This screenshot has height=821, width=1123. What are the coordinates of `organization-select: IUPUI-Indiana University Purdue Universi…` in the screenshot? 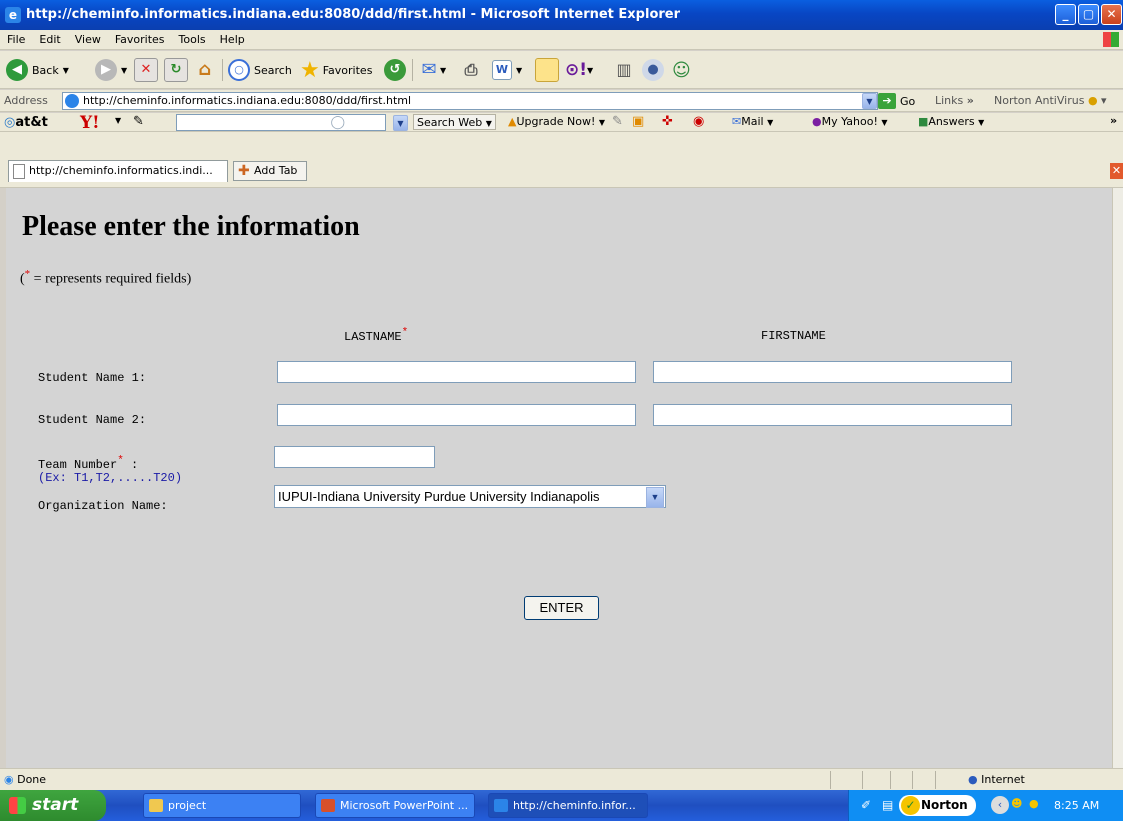 It's located at (470, 496).